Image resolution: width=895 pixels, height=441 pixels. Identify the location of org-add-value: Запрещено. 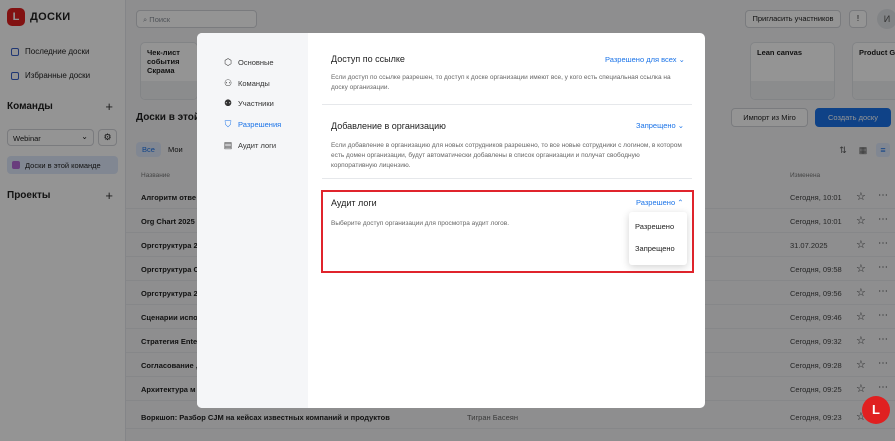
(656, 125).